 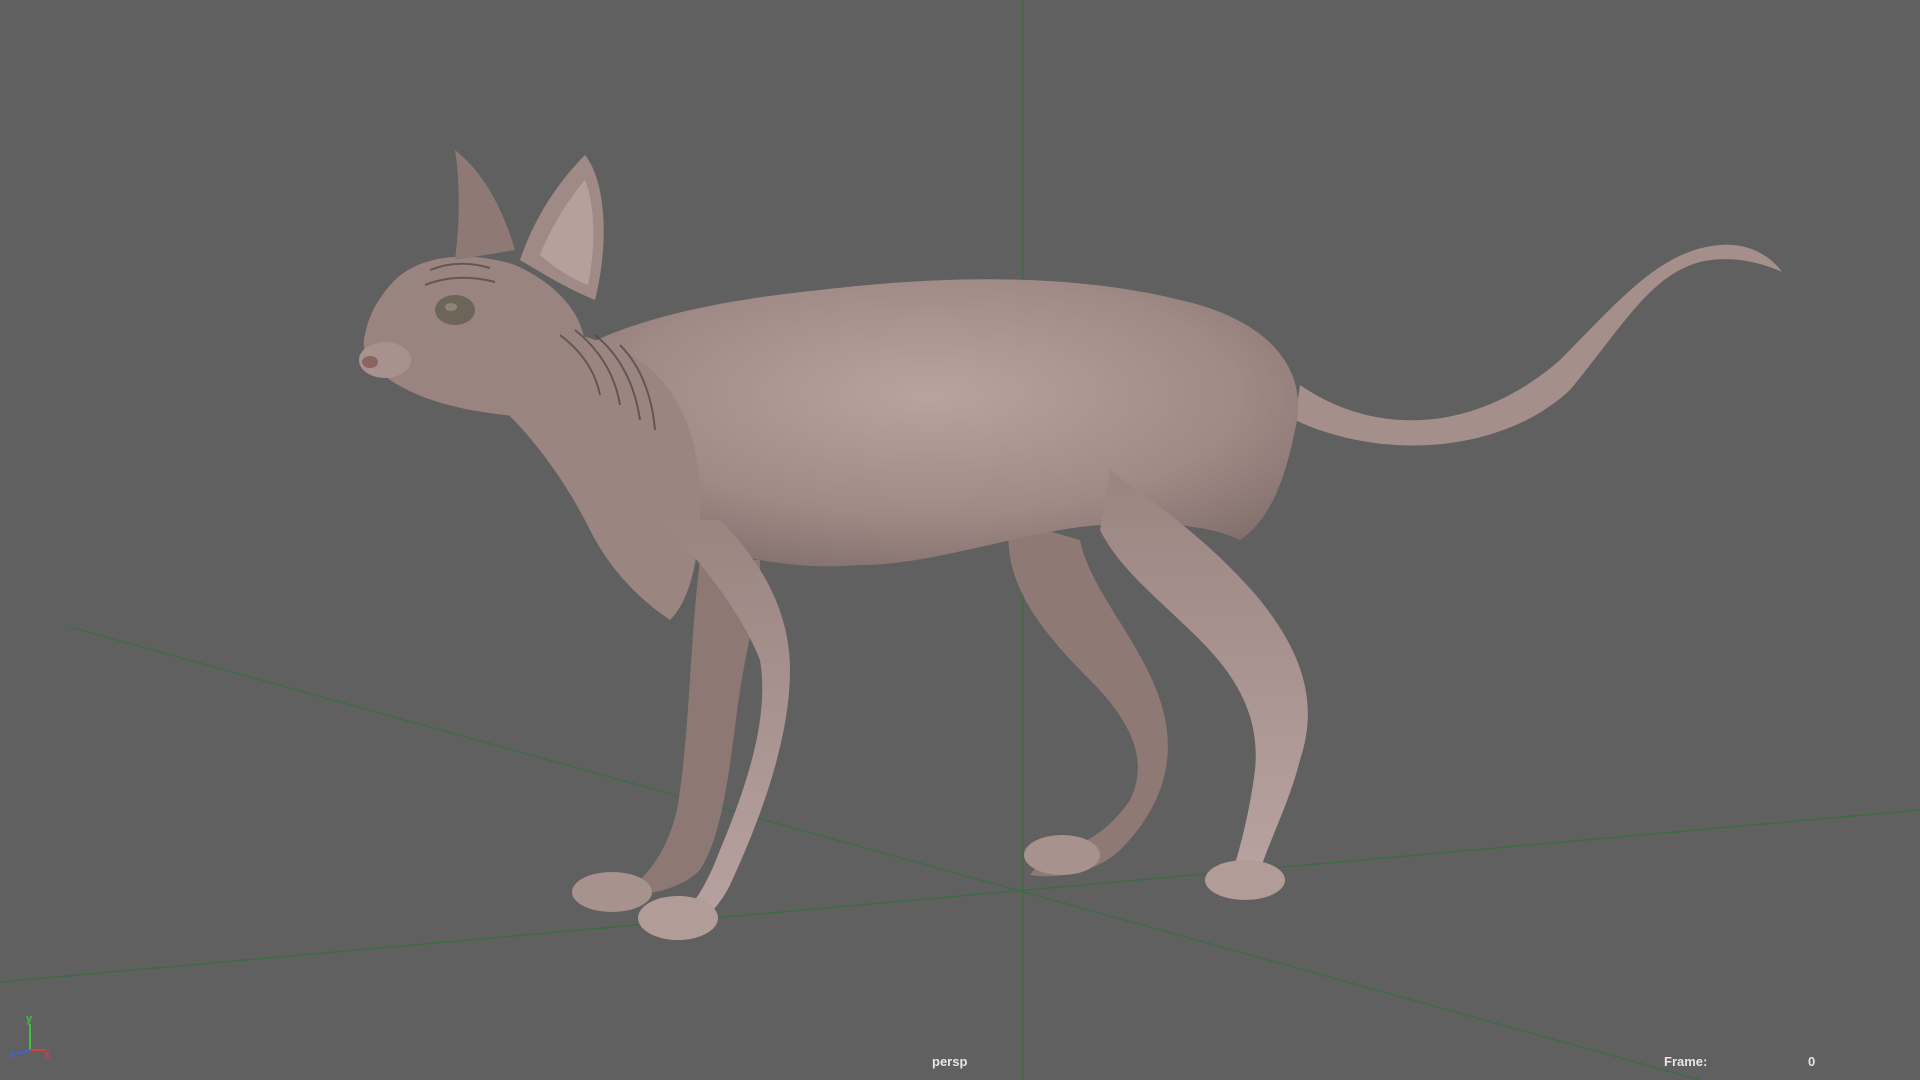 I want to click on cat-paw-hind-far, so click(x=1062, y=855).